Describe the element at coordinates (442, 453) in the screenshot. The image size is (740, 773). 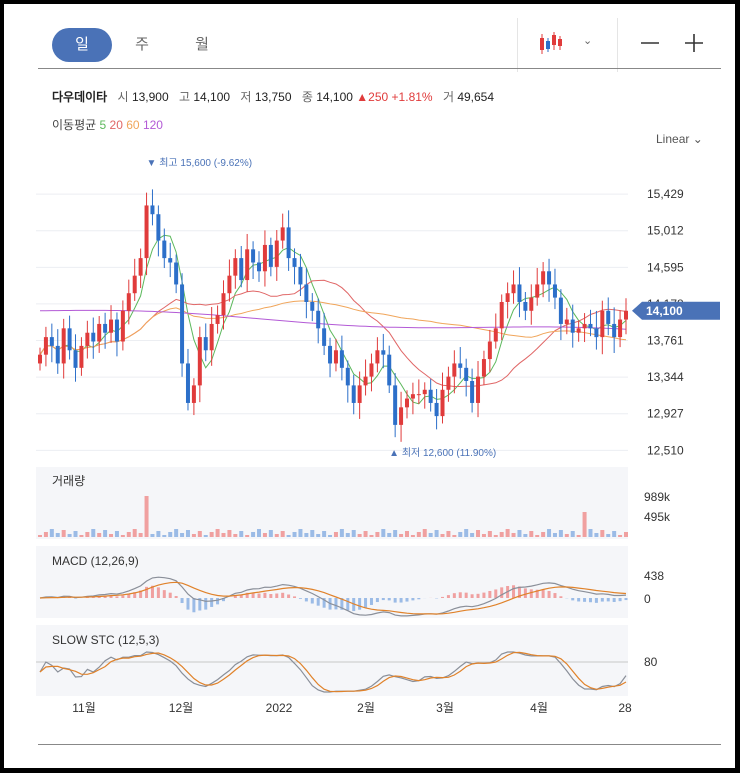
I see `low-annotation: ▲ 최저 12,600 (11.90%)` at that location.